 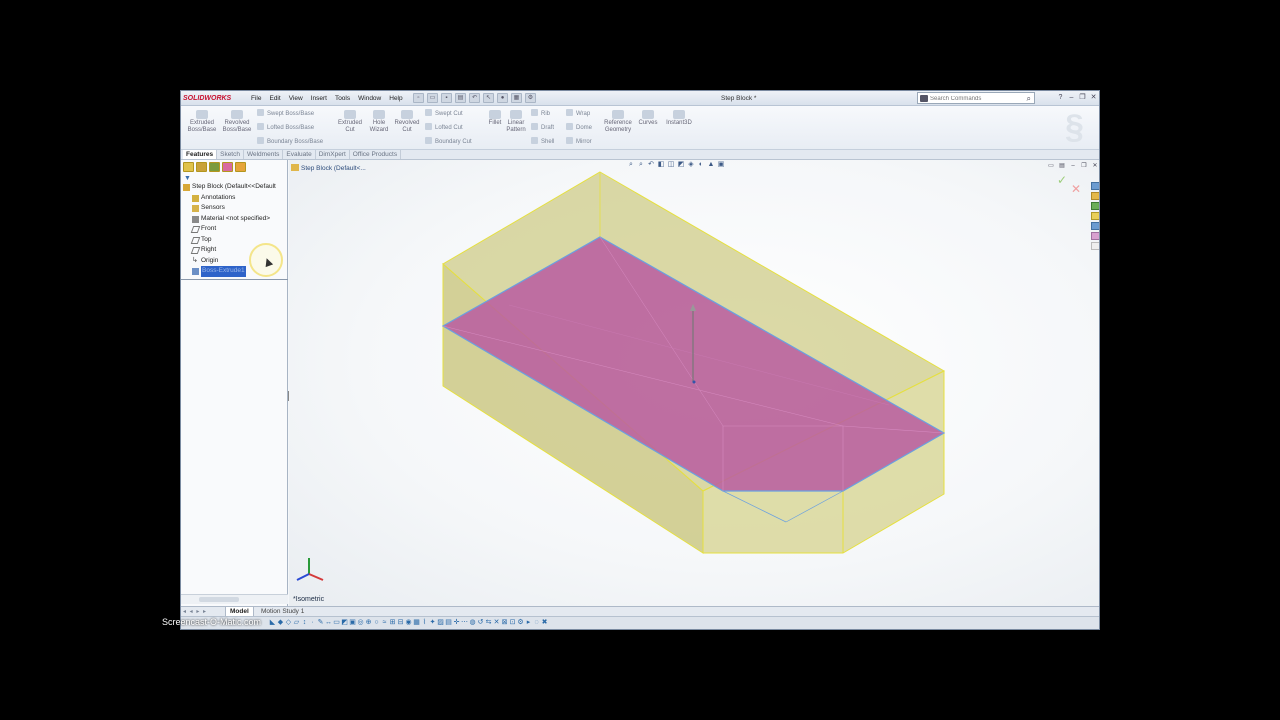 What do you see at coordinates (408, 623) in the screenshot?
I see `filter-balloons-icon: ◉` at bounding box center [408, 623].